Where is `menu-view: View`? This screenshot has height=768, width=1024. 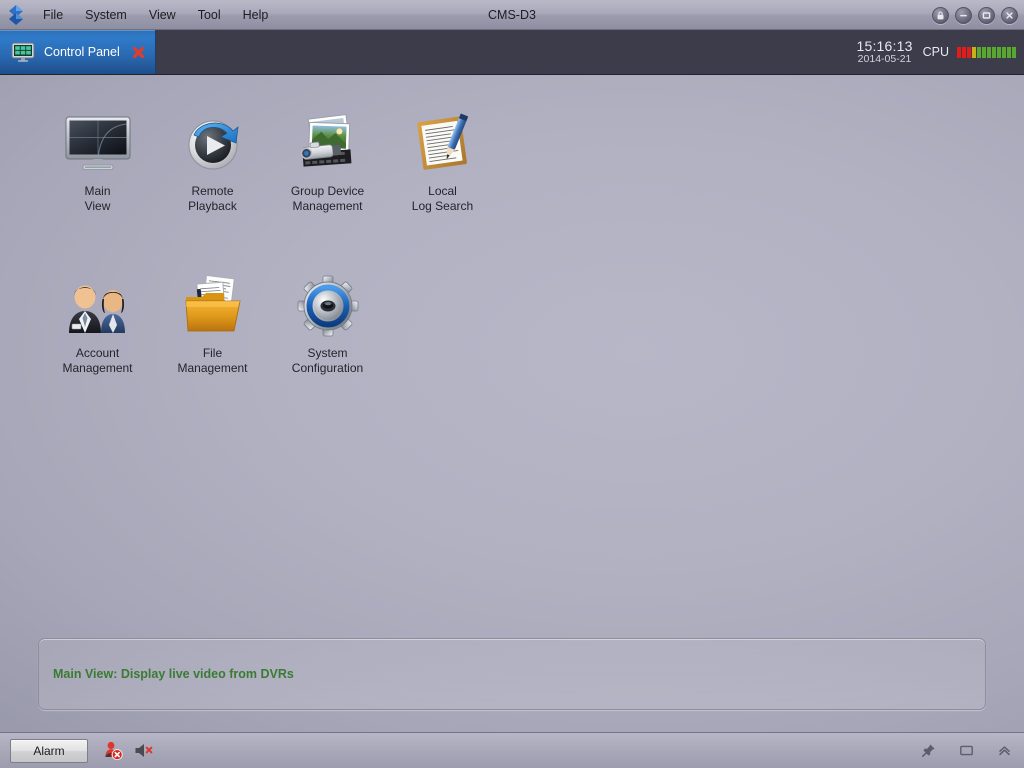
menu-view: View is located at coordinates (162, 15).